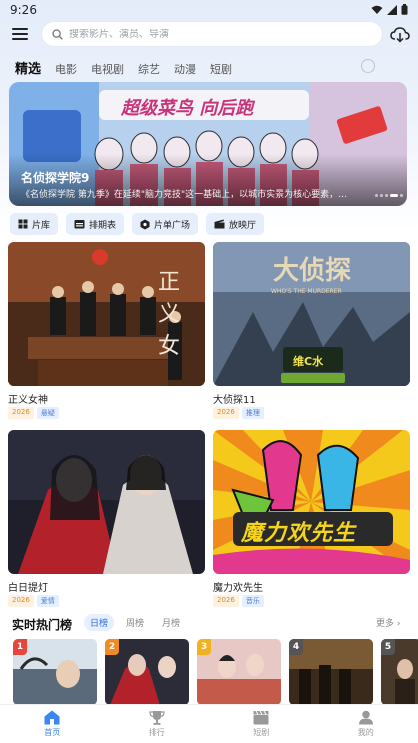 The image size is (418, 743). Describe the element at coordinates (243, 225) in the screenshot. I see `cinema-label: 放映厅` at that location.